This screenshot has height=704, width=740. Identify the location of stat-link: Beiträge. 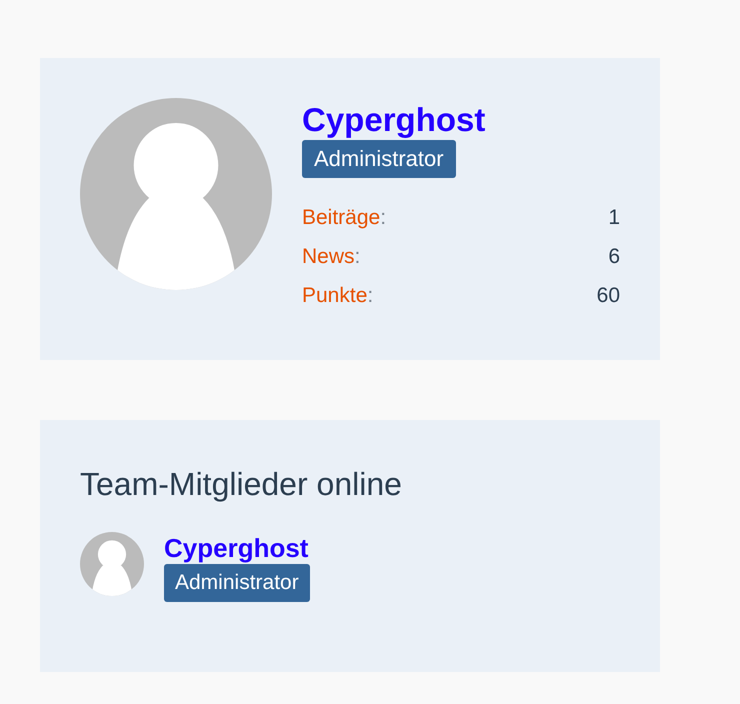
(341, 217).